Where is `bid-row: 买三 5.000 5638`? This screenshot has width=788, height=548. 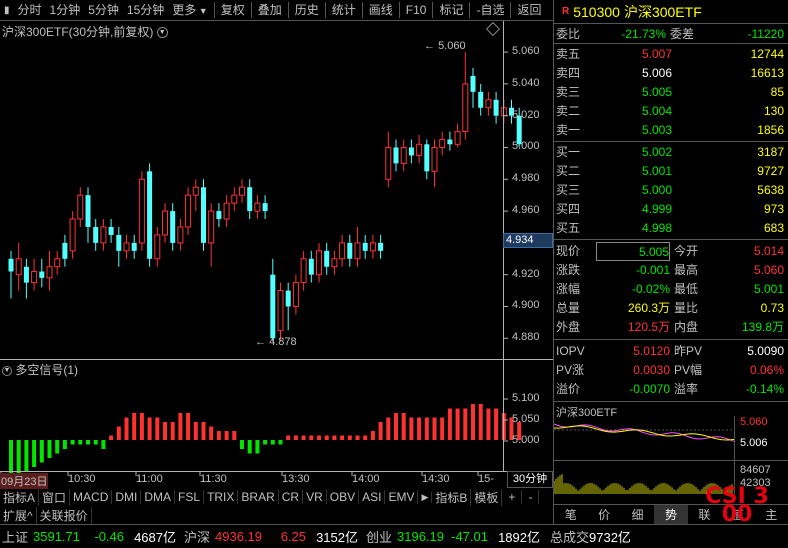
bid-row: 买三 5.000 5638 is located at coordinates (671, 190).